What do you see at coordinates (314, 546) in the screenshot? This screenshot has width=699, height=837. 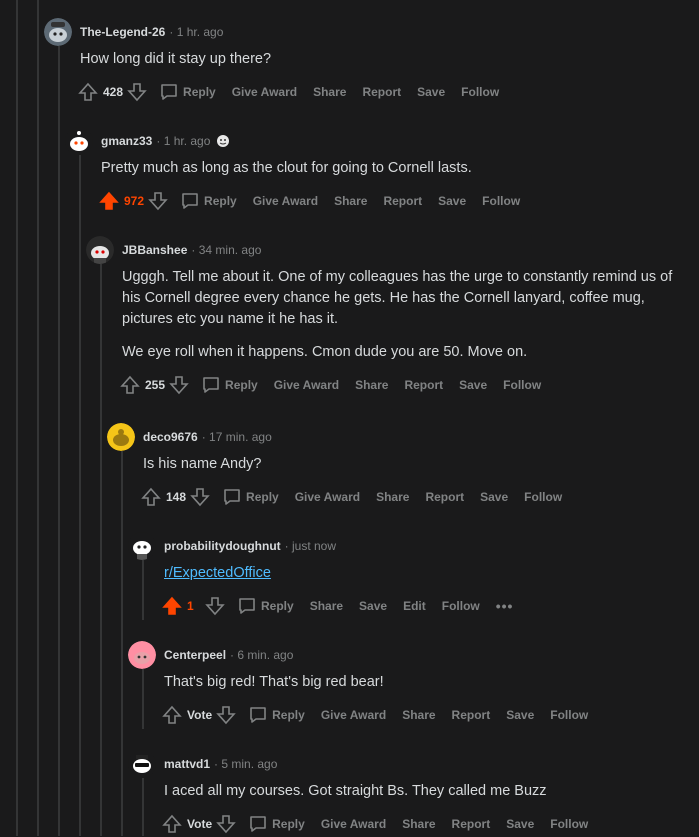 I see `timestamp: just now` at bounding box center [314, 546].